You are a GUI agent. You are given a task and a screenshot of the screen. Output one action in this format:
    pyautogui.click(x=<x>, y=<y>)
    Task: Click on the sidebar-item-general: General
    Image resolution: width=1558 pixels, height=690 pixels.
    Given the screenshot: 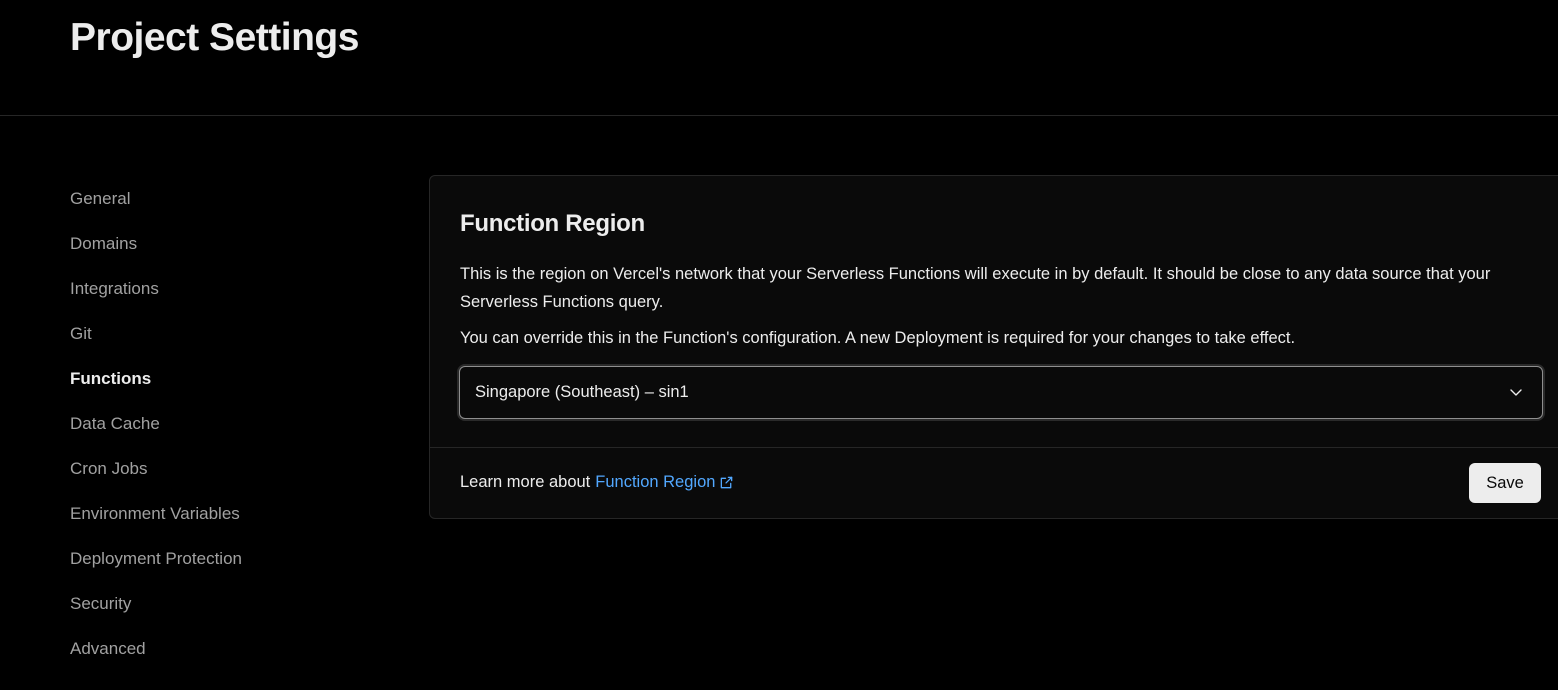 What is the action you would take?
    pyautogui.click(x=220, y=198)
    